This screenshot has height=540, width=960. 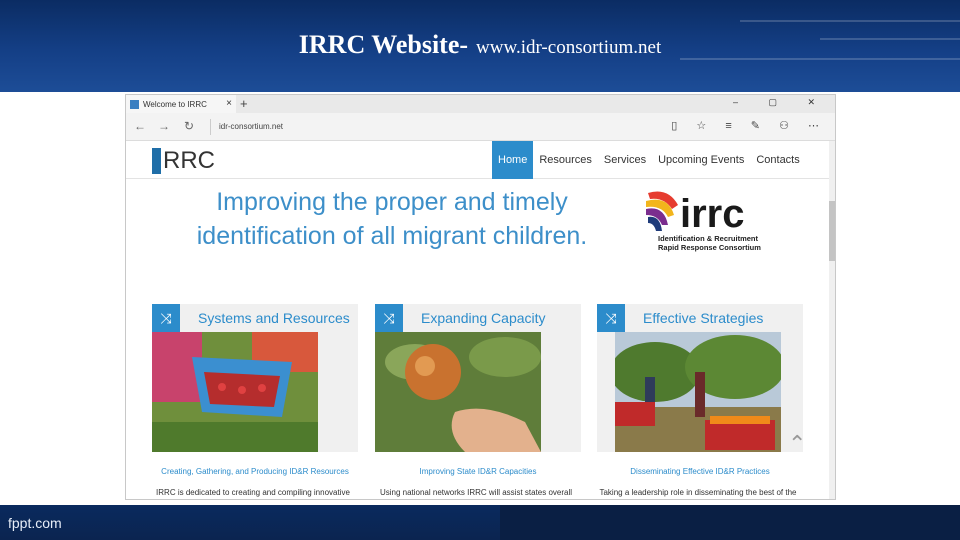 I want to click on card-caption: Disseminating Effective ID&R Practices, so click(x=700, y=471).